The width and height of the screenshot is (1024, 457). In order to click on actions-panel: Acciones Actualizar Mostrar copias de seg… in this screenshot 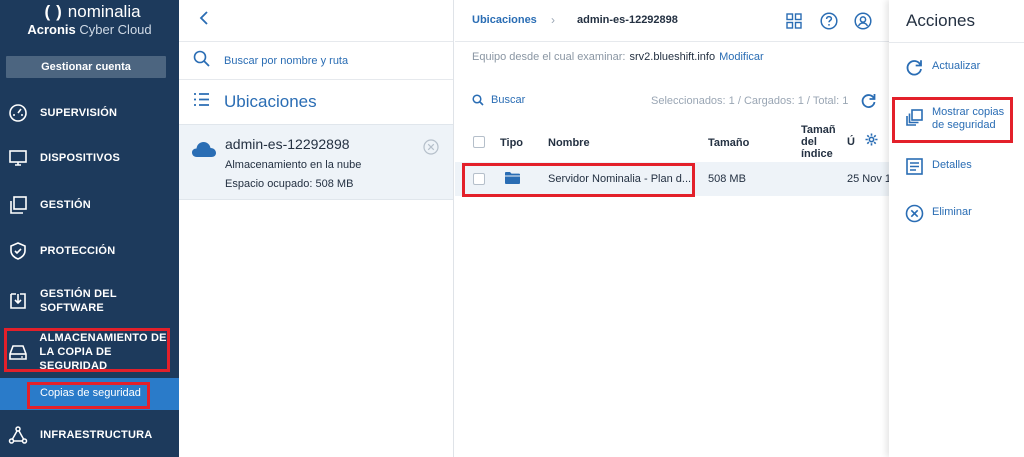, I will do `click(956, 228)`.